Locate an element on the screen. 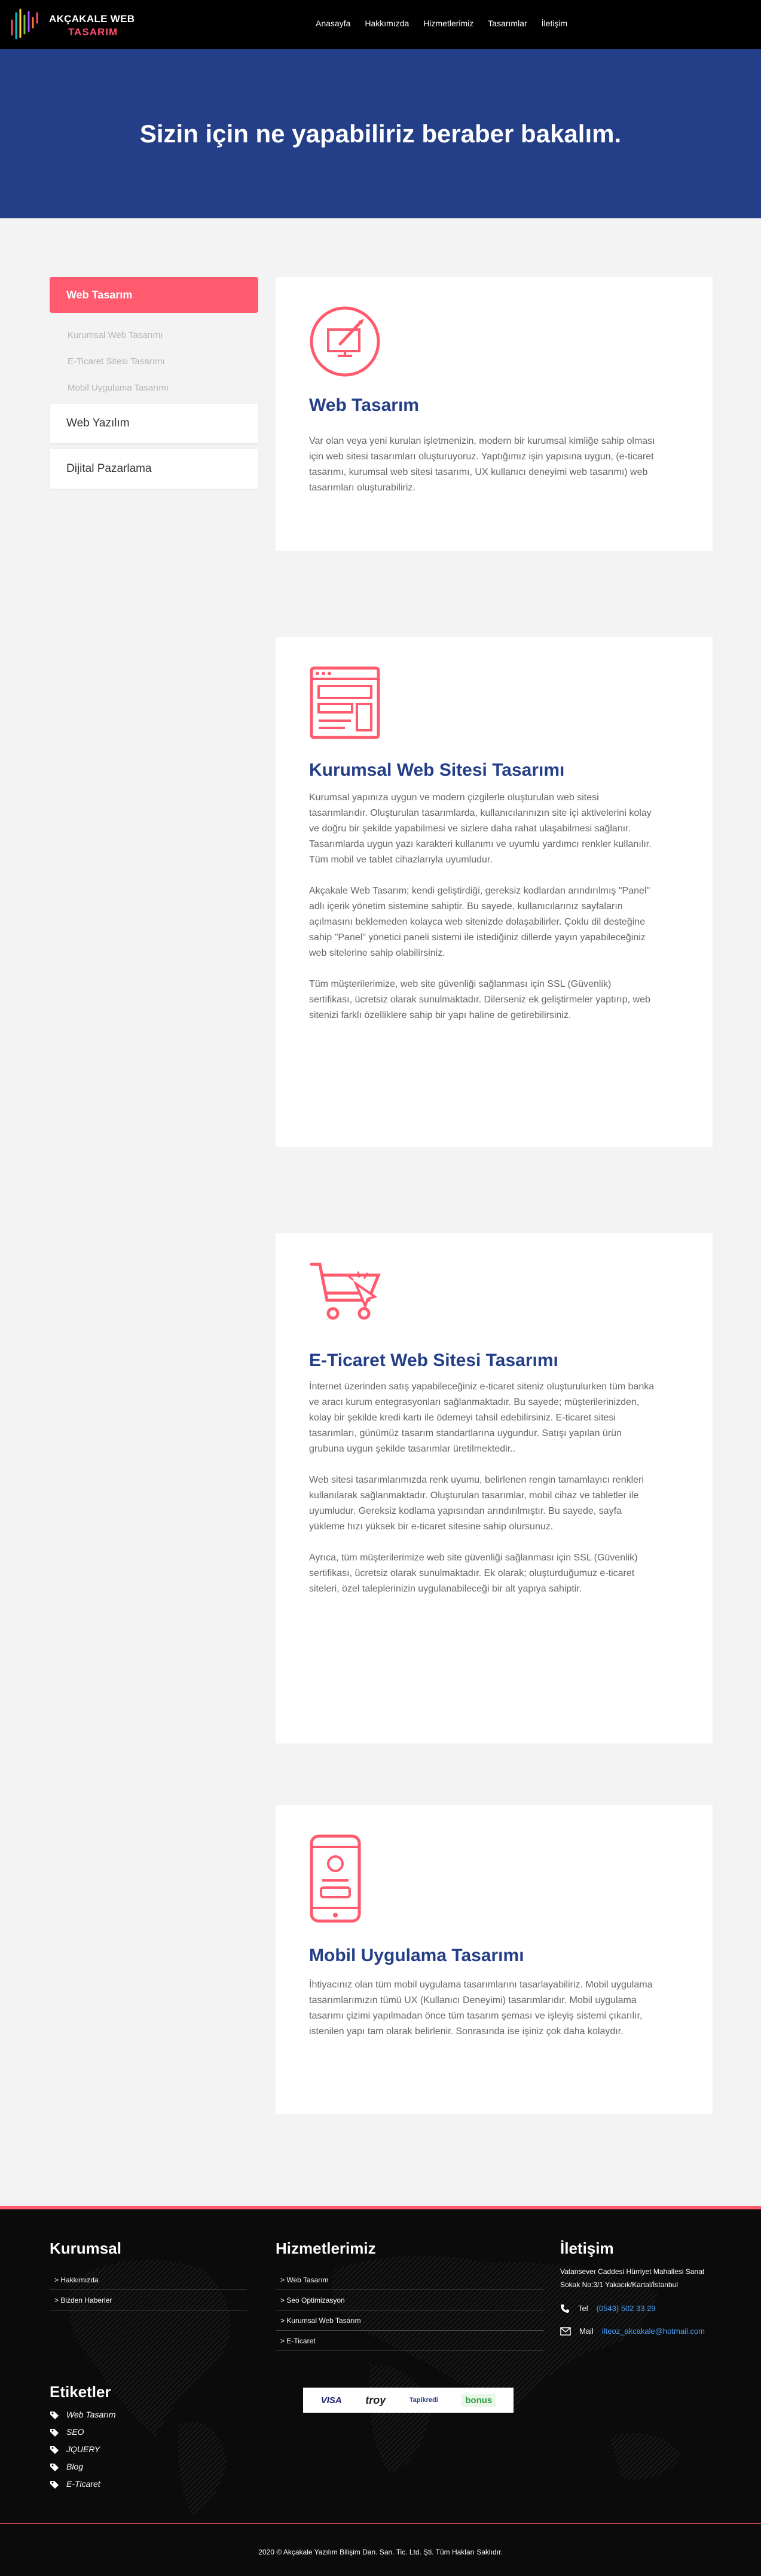  troy-logo: troy is located at coordinates (375, 2400).